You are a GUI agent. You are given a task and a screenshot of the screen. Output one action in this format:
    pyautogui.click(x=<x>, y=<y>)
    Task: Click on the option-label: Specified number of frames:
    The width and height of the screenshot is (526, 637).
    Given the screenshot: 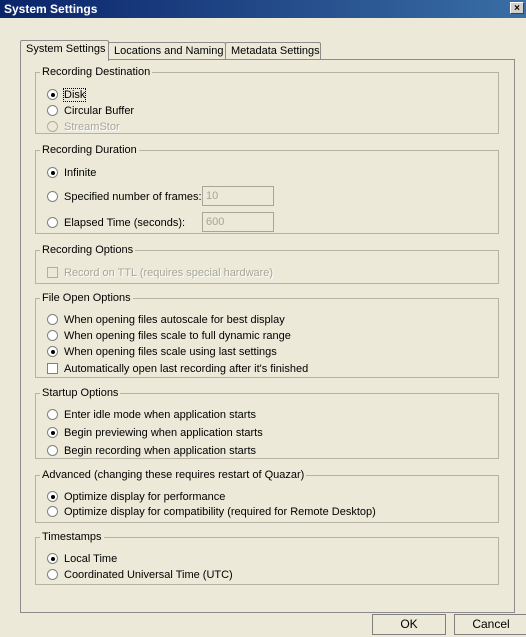 What is the action you would take?
    pyautogui.click(x=133, y=197)
    